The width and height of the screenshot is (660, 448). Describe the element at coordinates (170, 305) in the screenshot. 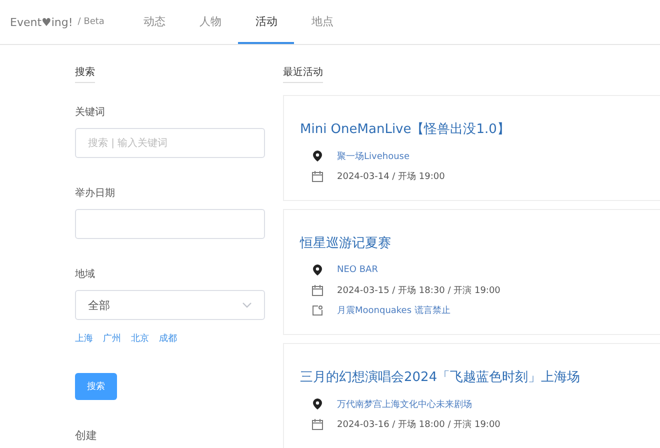

I see `region-select: 全部` at that location.